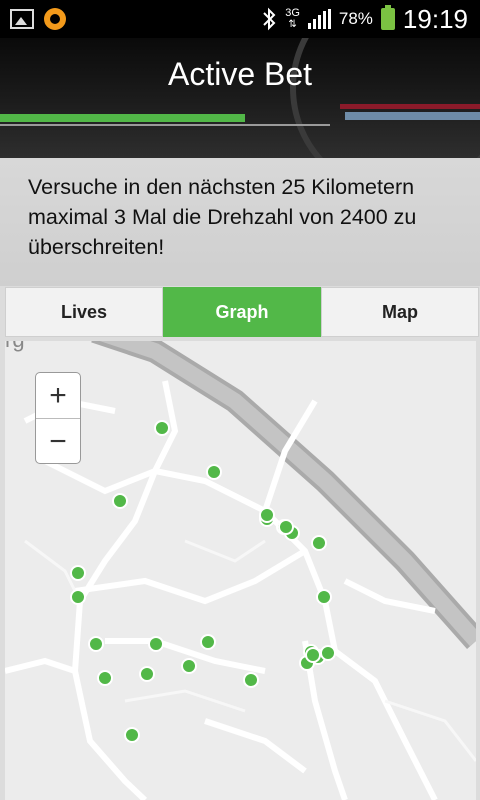  Describe the element at coordinates (22, 19) in the screenshot. I see `image-icon` at that location.